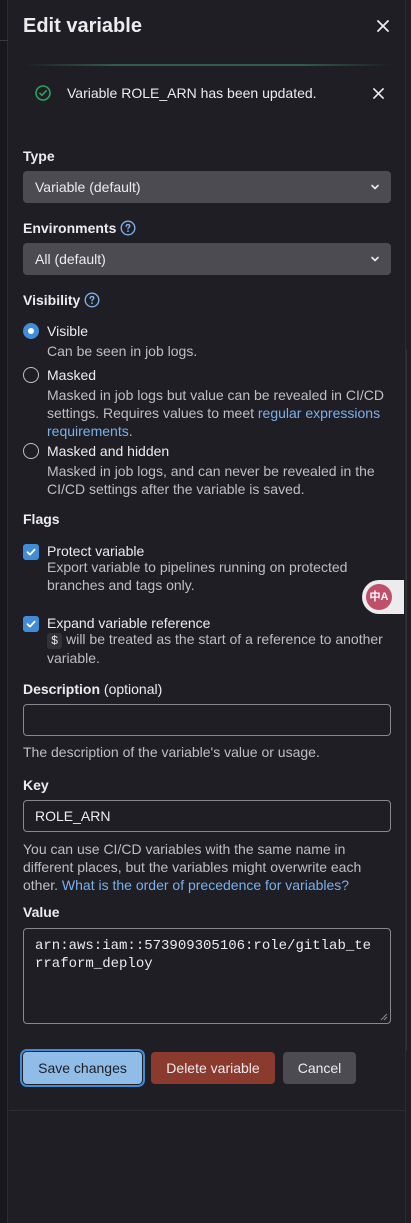  I want to click on drawer-title: Edit variable, so click(82, 26).